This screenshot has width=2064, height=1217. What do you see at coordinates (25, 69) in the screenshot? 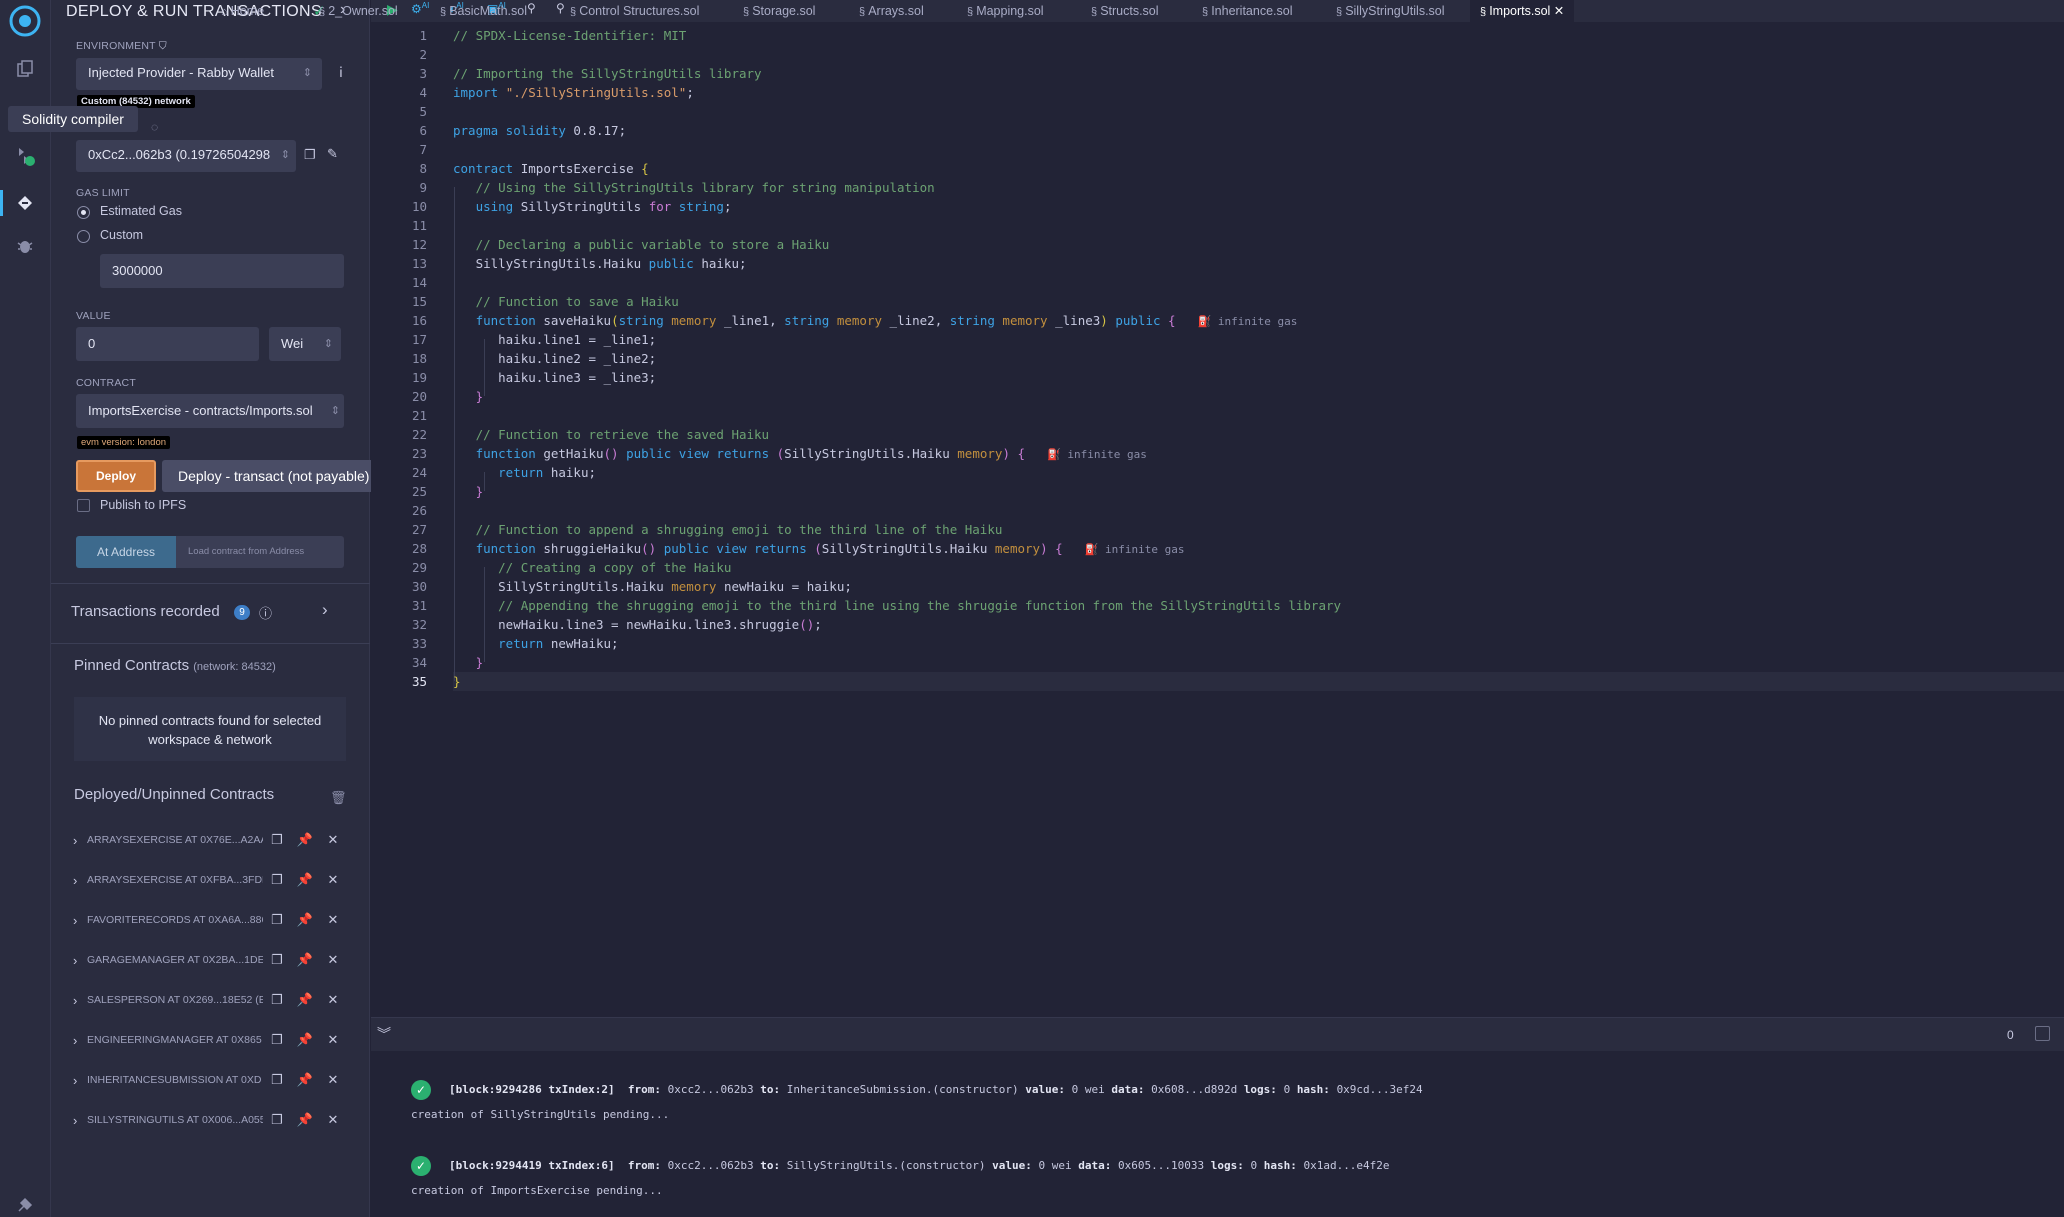
I see `file-explorer-icon` at bounding box center [25, 69].